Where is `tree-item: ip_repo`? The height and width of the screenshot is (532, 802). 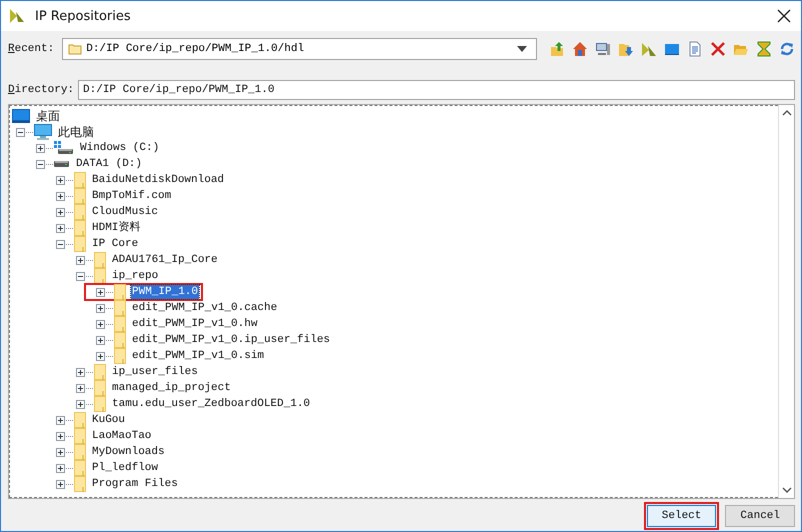
tree-item: ip_repo is located at coordinates (135, 276).